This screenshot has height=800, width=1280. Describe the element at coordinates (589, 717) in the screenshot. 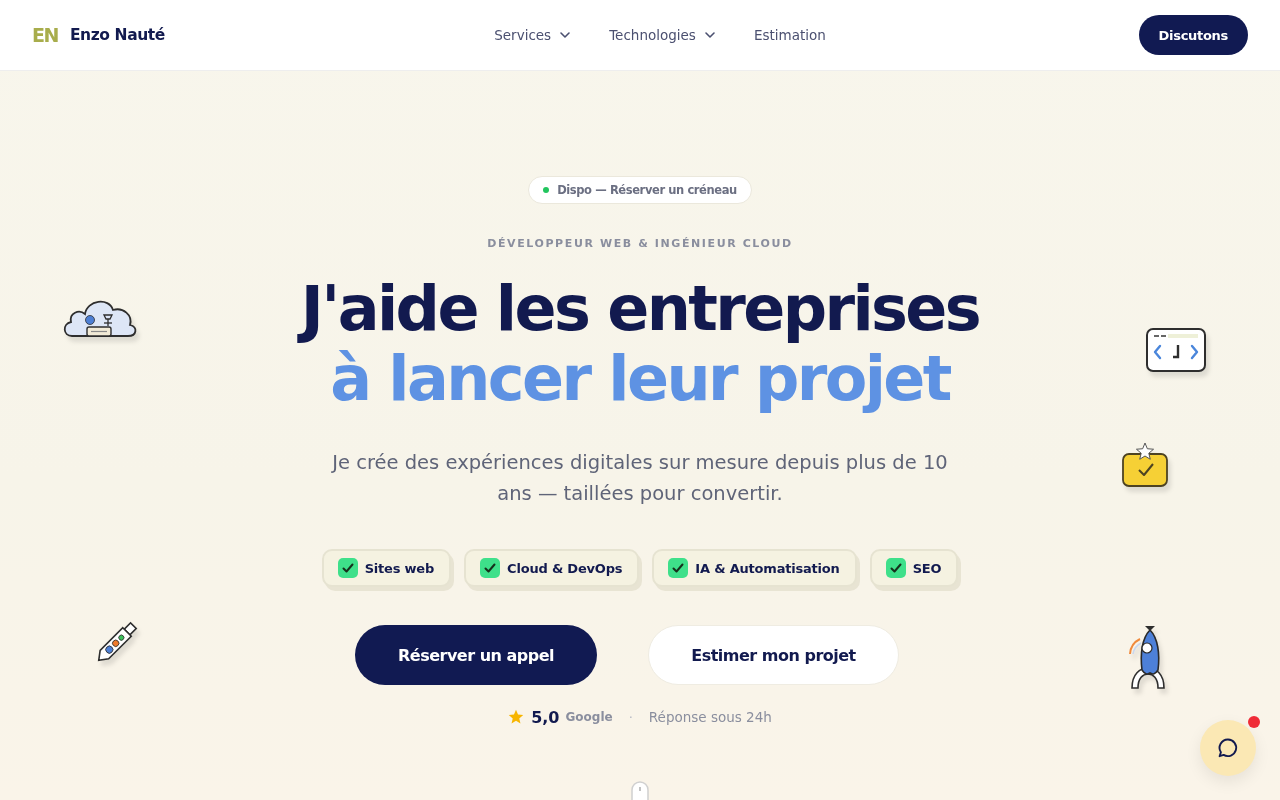

I see `rating-source: Google` at that location.